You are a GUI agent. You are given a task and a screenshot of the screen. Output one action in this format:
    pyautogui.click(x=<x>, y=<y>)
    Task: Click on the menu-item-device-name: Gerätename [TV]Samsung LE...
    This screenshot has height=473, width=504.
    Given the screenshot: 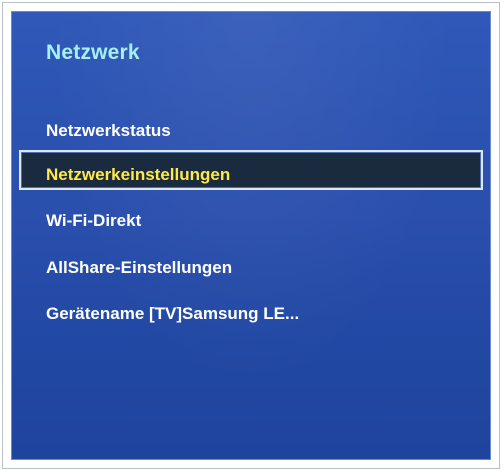 What is the action you would take?
    pyautogui.click(x=172, y=314)
    